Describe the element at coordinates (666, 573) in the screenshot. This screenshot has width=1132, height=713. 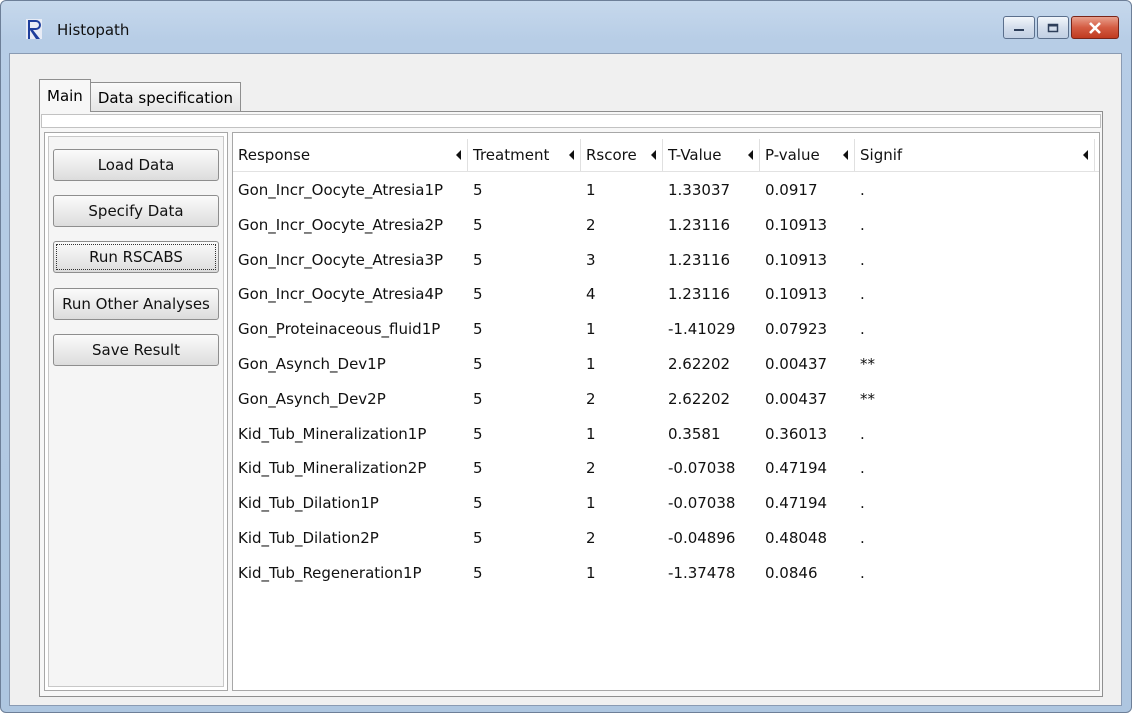
I see `table-row: Kid_Tub_Regeneration1P 5 1 -1.37478 0.0846.` at that location.